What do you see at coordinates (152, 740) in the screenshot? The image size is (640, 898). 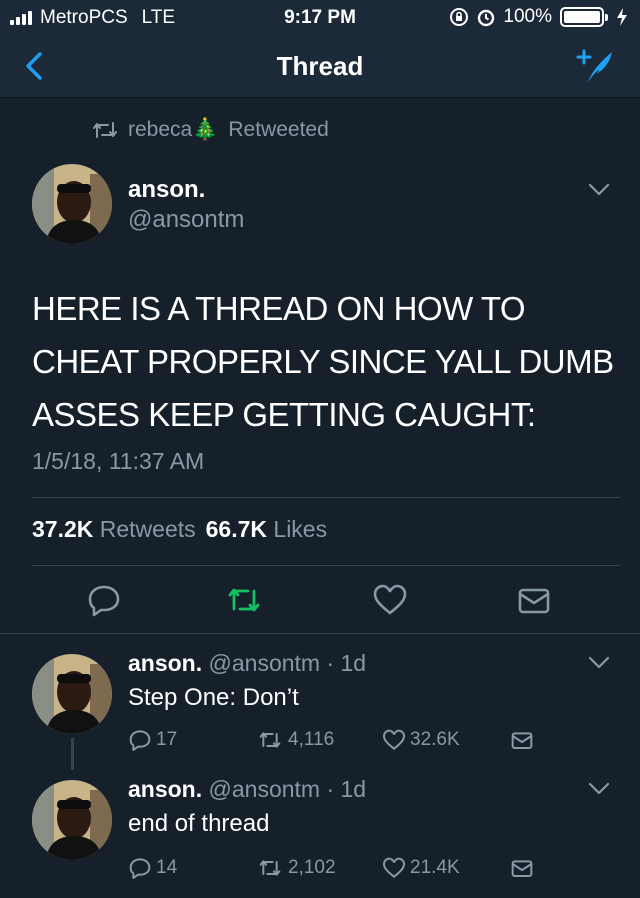 I see `reply-button: 17` at bounding box center [152, 740].